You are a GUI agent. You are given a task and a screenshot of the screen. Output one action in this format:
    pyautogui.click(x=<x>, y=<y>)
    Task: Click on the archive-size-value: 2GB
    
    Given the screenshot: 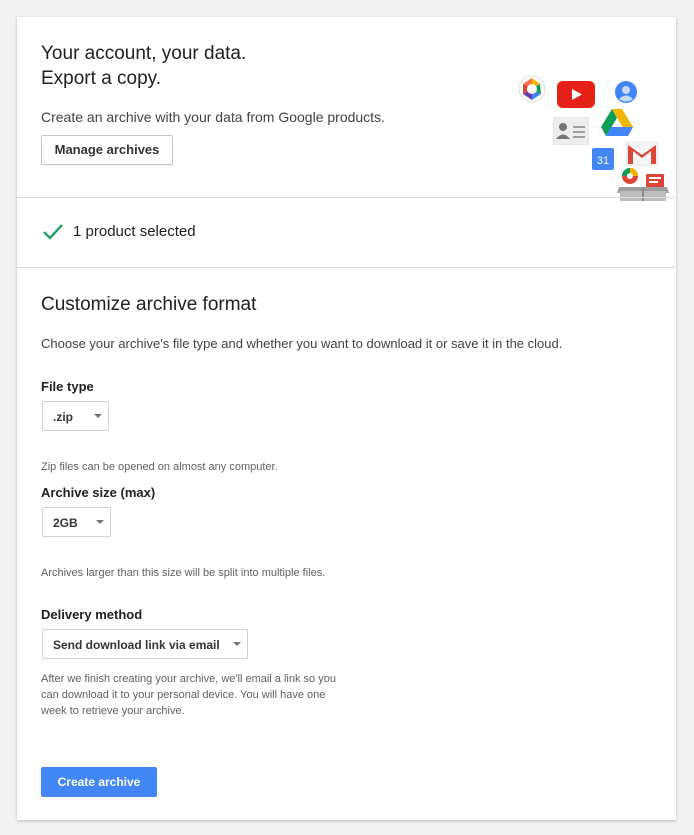 What is the action you would take?
    pyautogui.click(x=65, y=523)
    